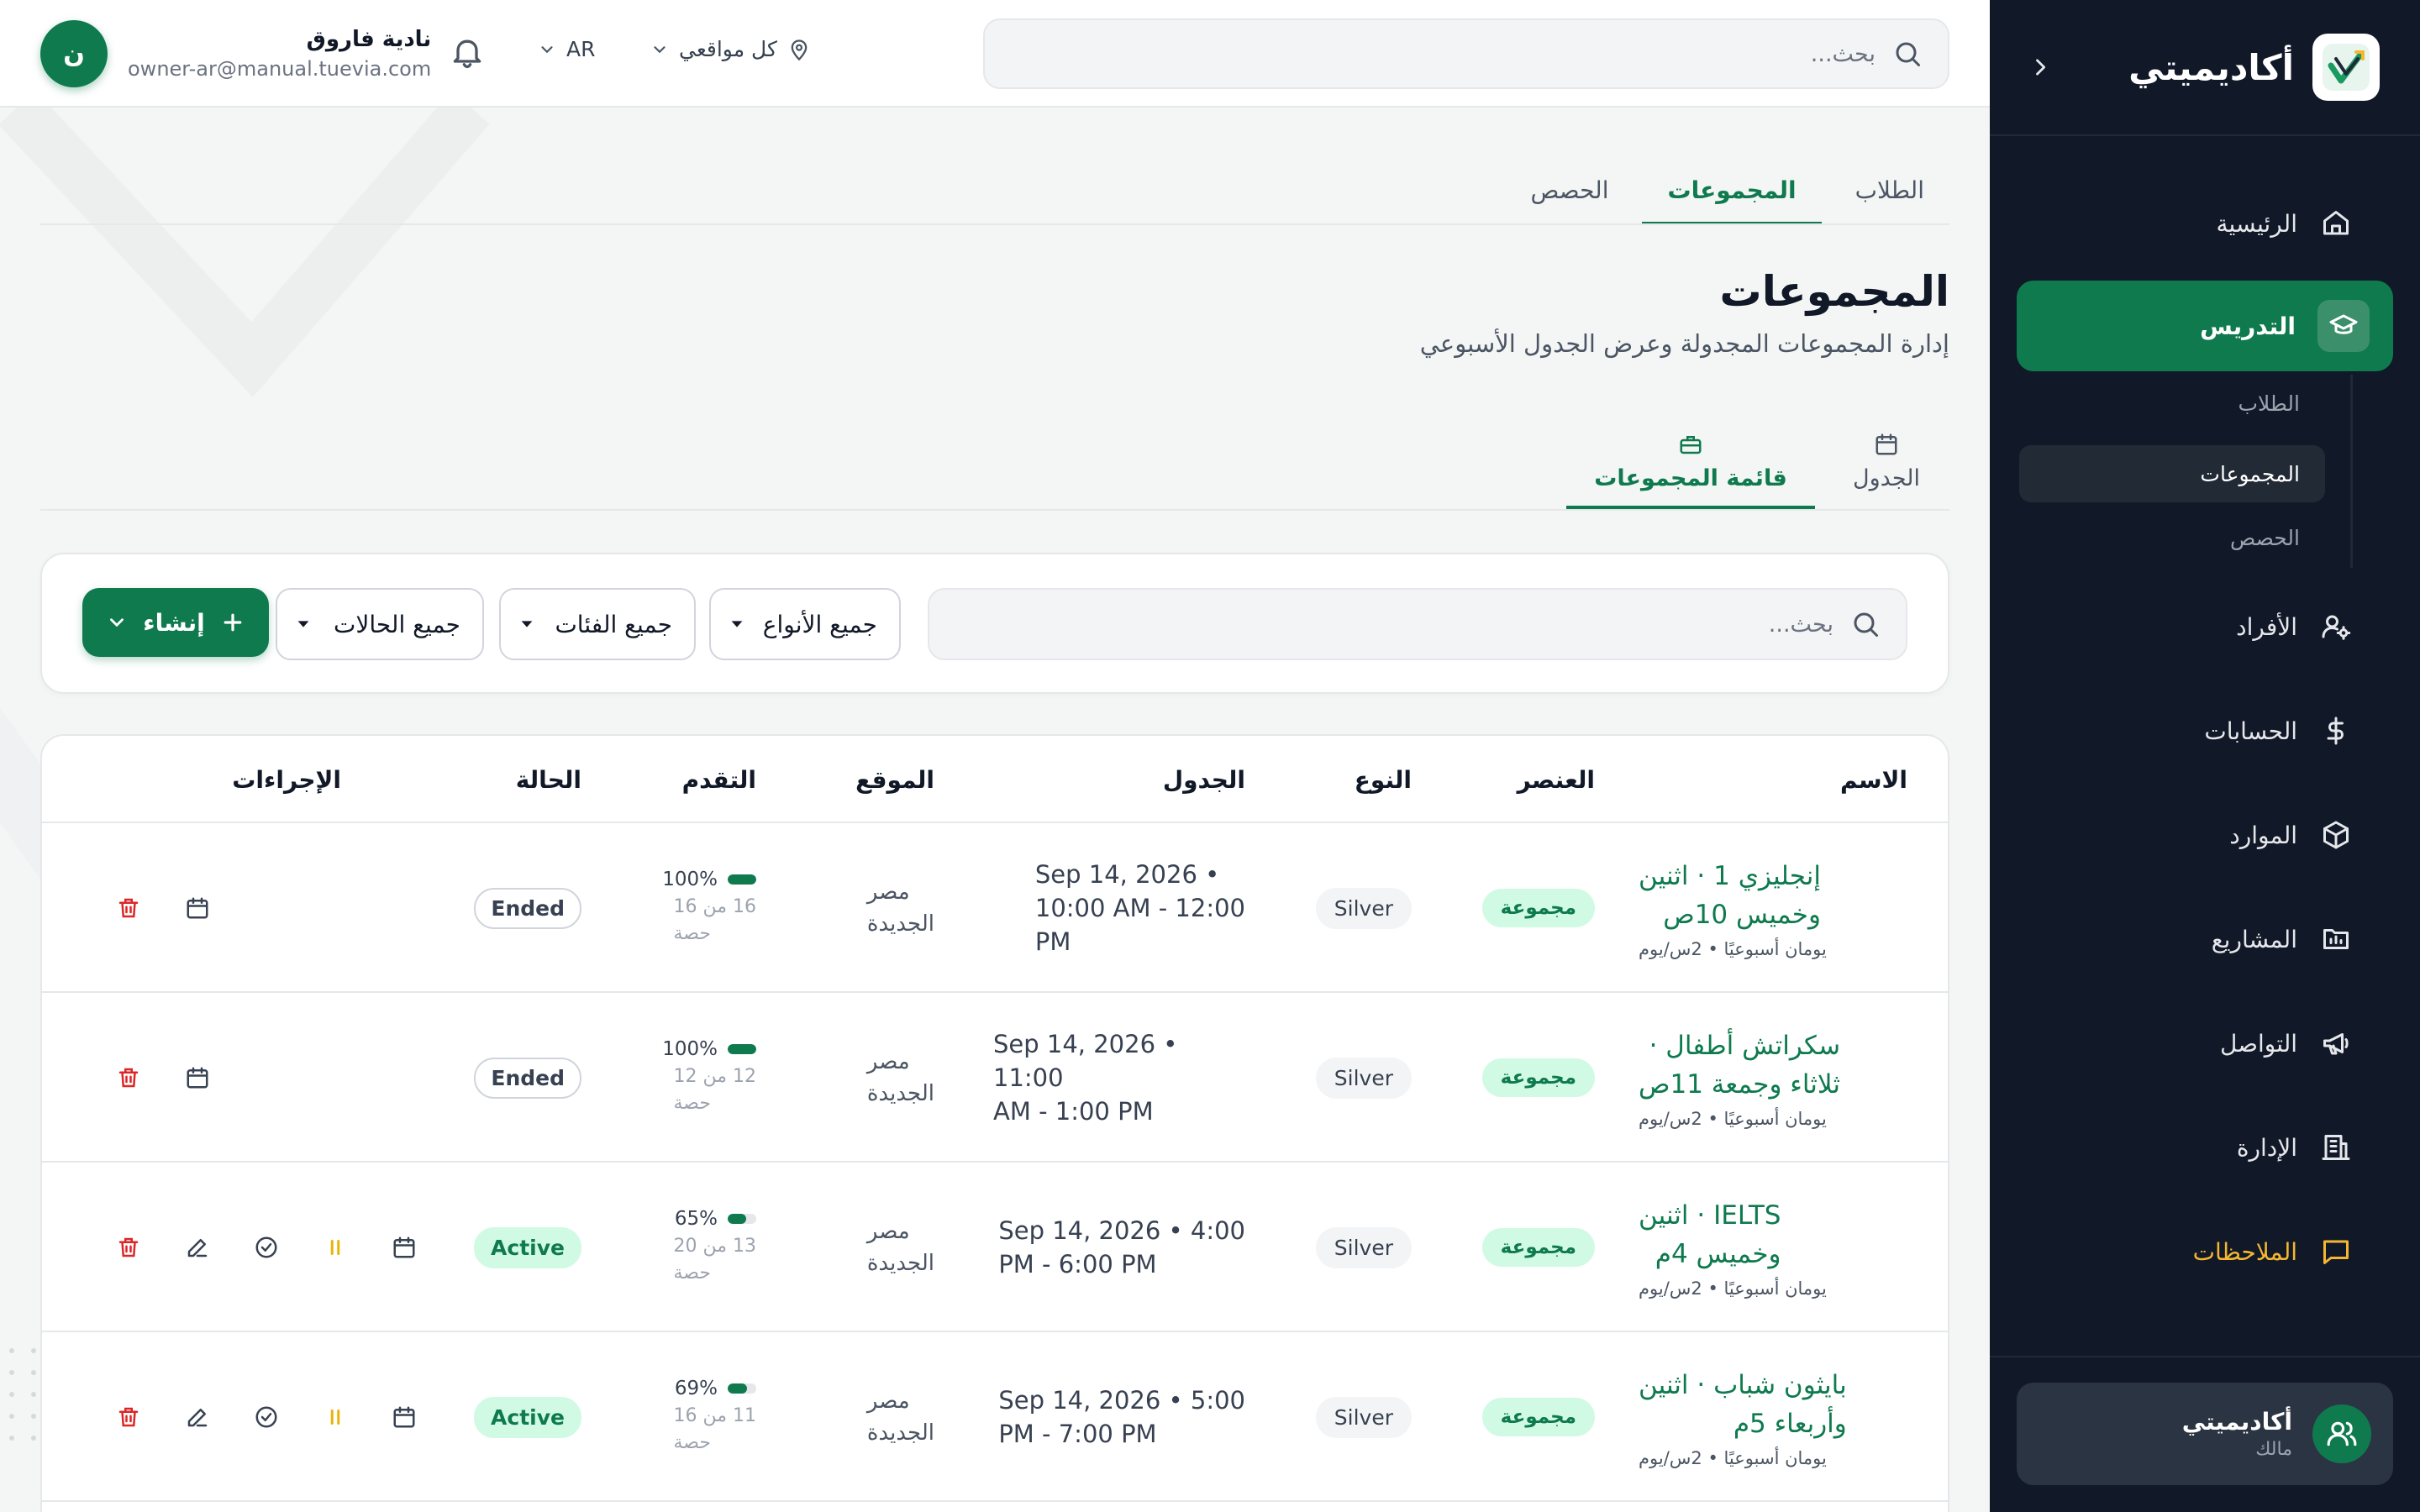 Image resolution: width=2420 pixels, height=1512 pixels. What do you see at coordinates (2336, 626) in the screenshot?
I see `user-gear-icon` at bounding box center [2336, 626].